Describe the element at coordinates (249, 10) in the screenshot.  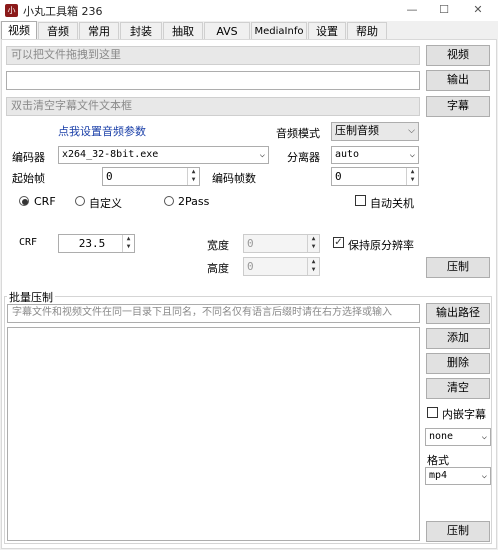
I see `title-bar: 小 小丸工具箱 236 — ☐ ✕` at that location.